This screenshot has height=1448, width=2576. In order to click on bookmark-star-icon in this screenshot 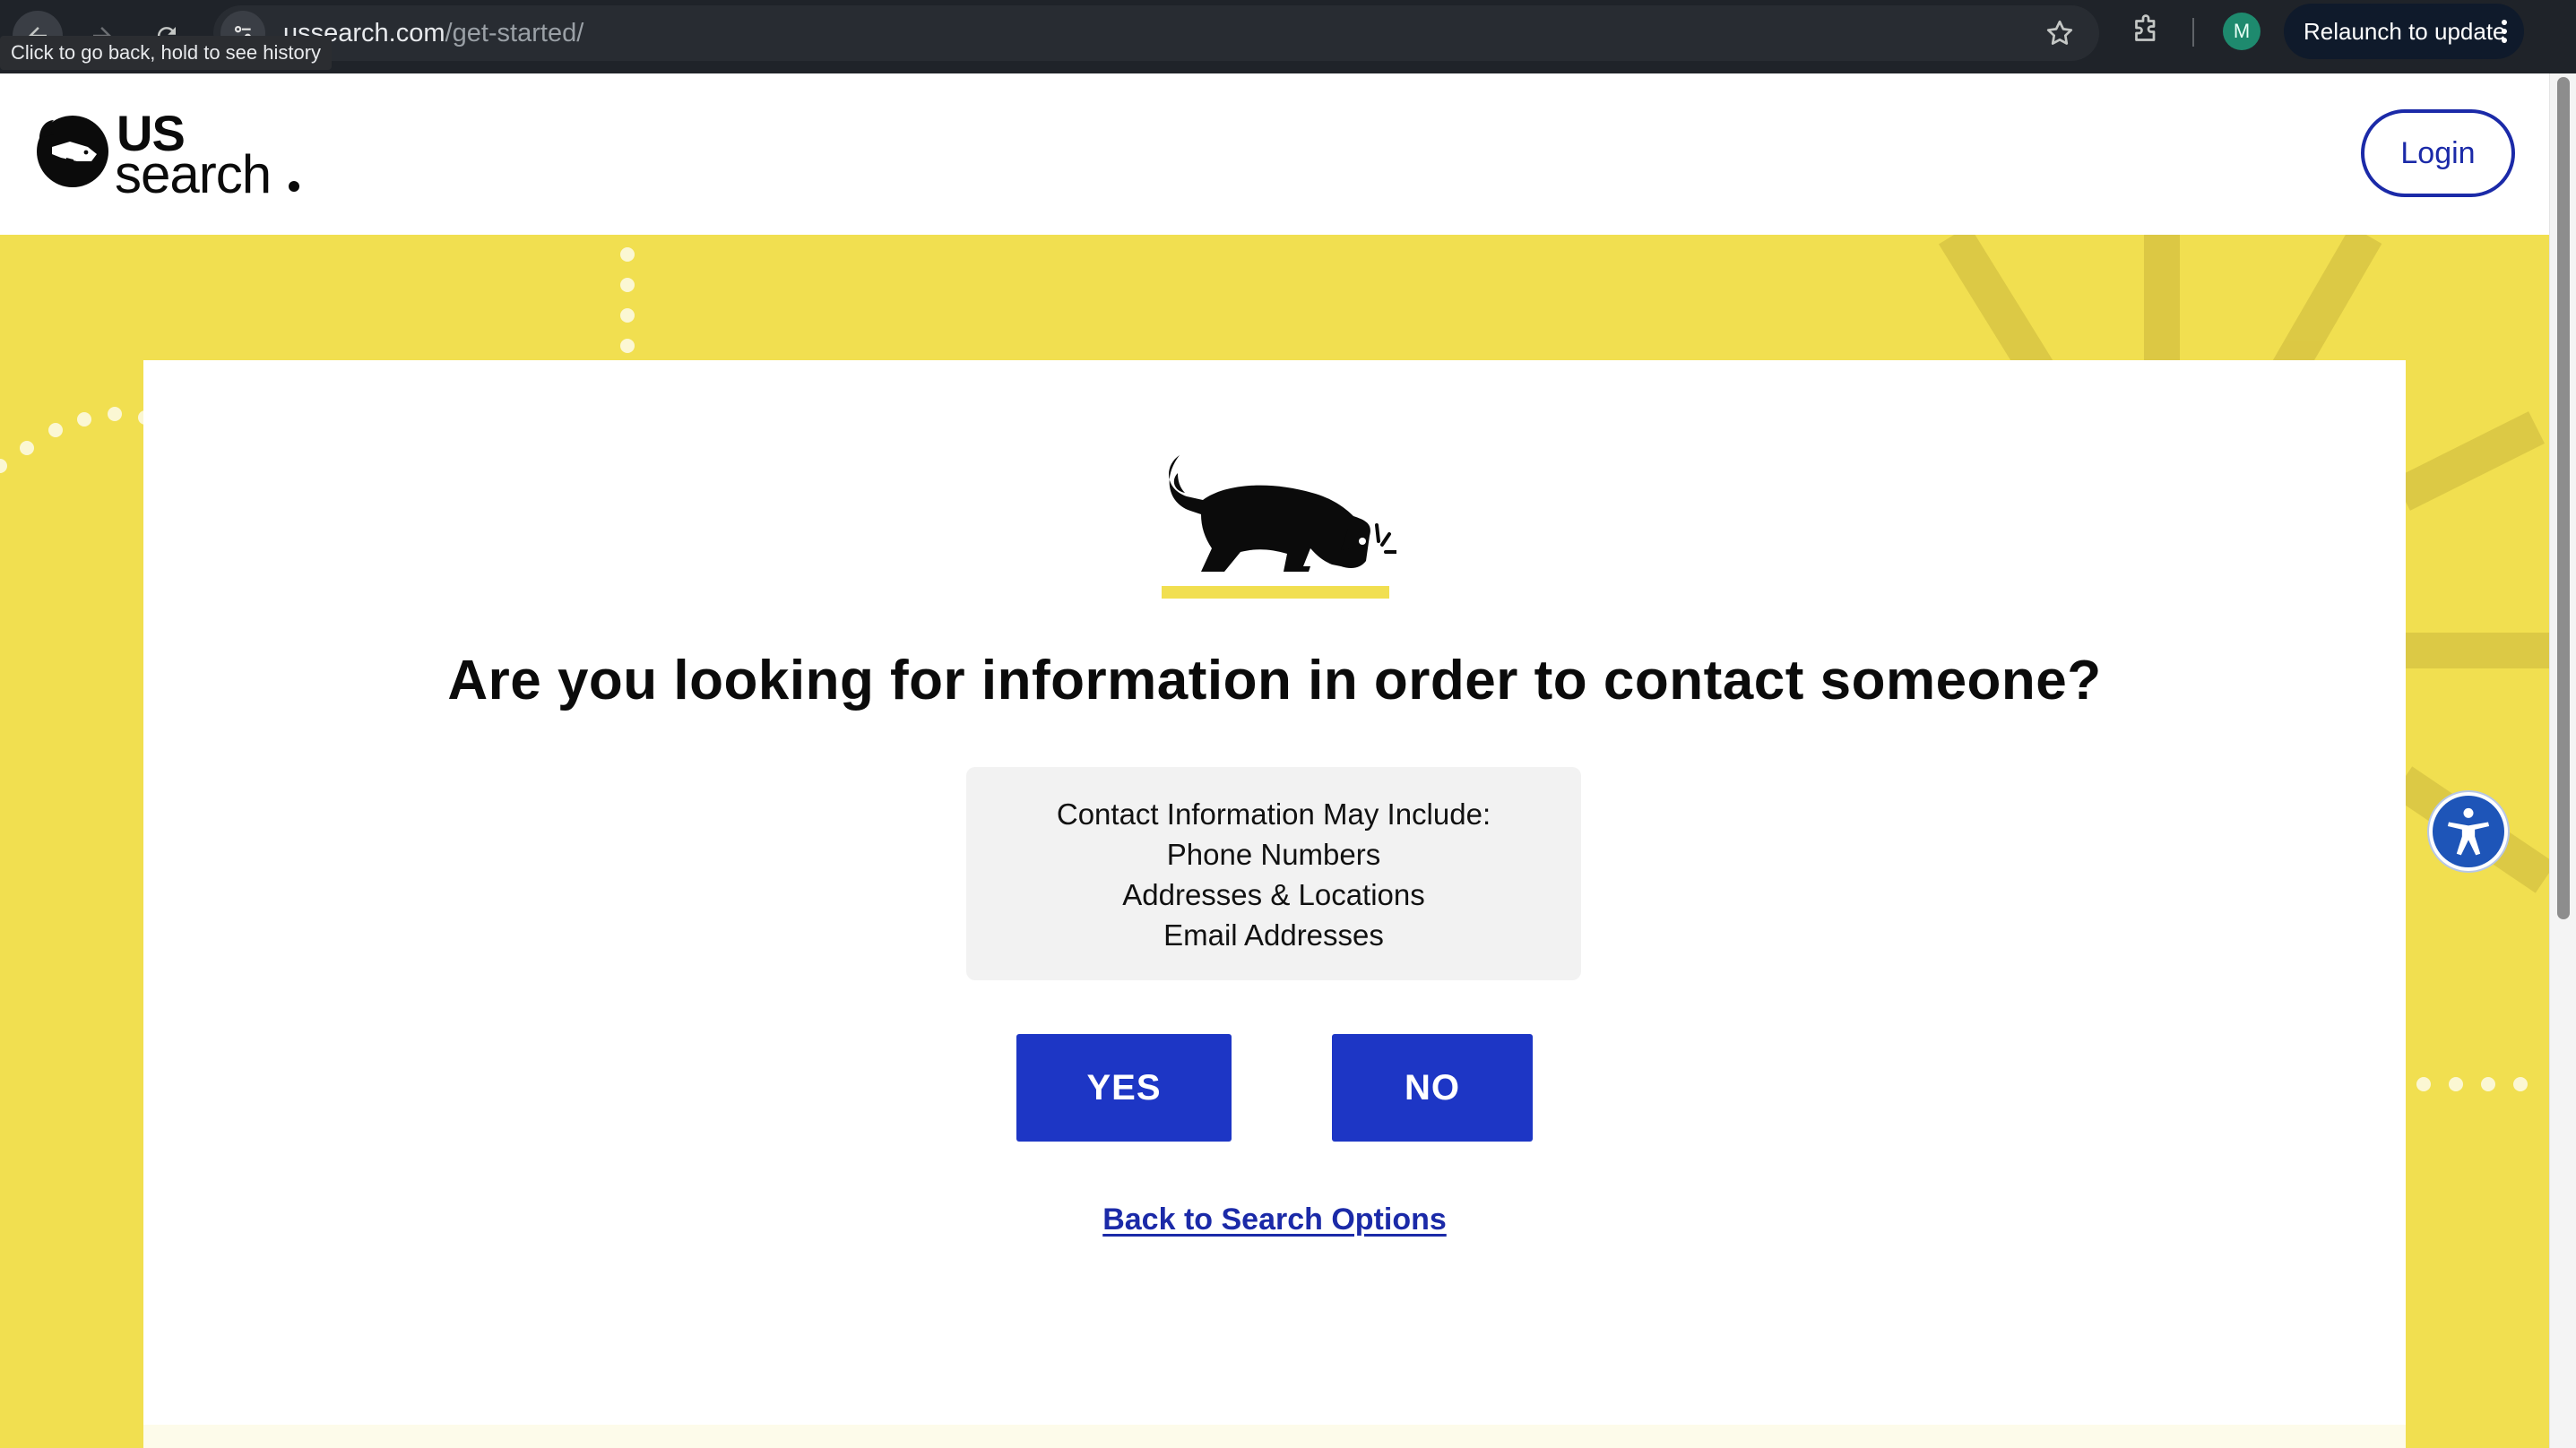, I will do `click(2060, 33)`.